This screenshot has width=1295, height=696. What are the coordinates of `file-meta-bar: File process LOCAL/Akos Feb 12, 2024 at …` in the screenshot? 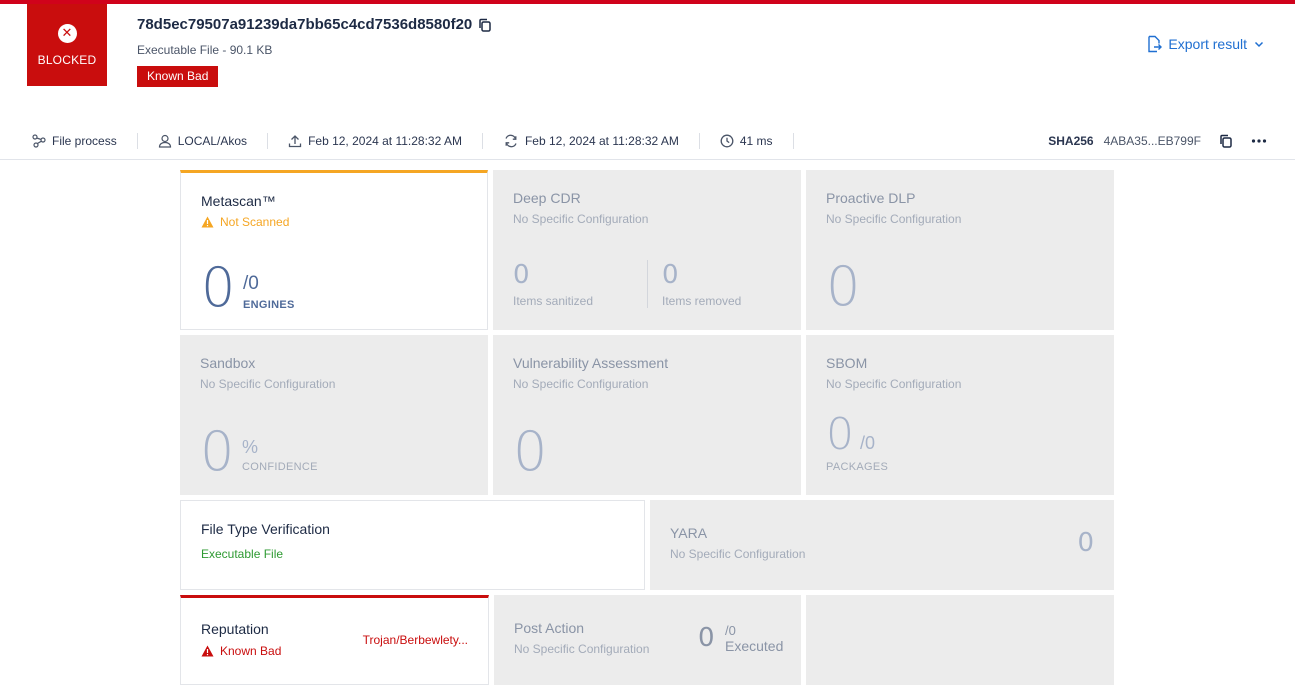 It's located at (647, 141).